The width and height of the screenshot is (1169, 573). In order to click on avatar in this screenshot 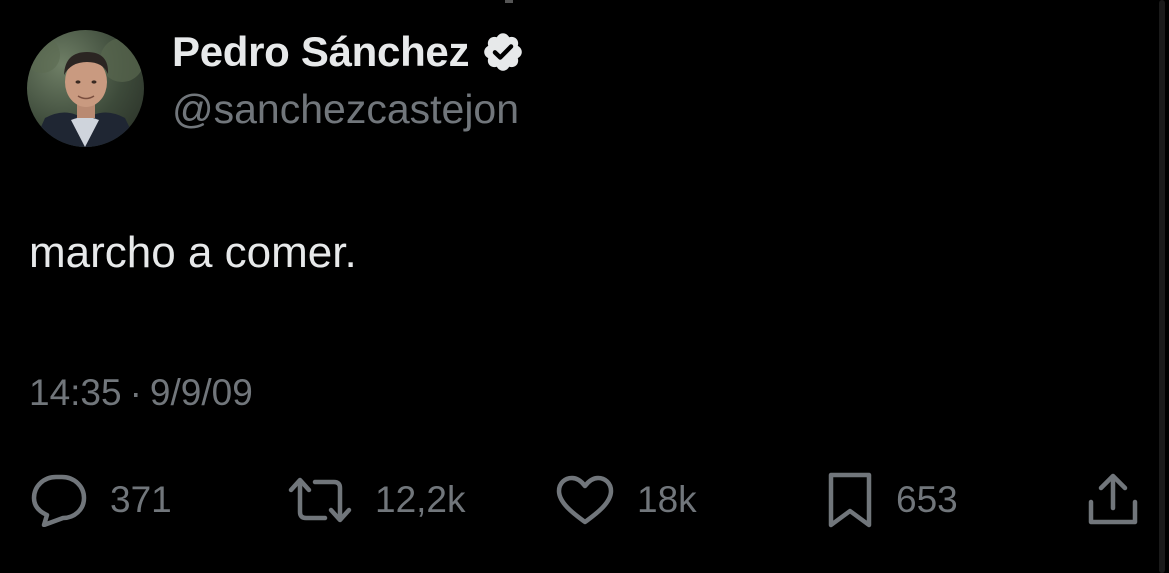, I will do `click(85, 88)`.